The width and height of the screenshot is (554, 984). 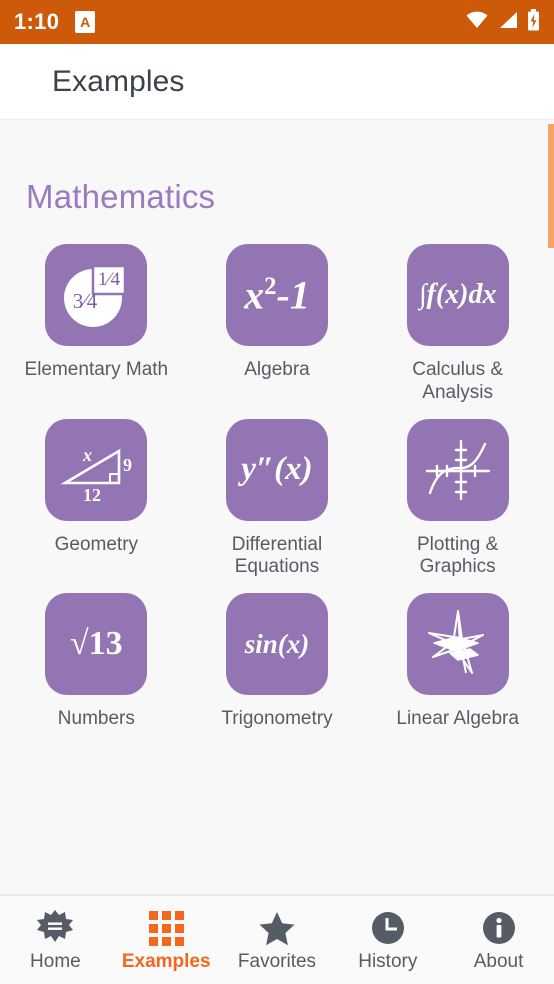 I want to click on bottom-navigation-bar: Home Examples Favorites History About, so click(x=277, y=939).